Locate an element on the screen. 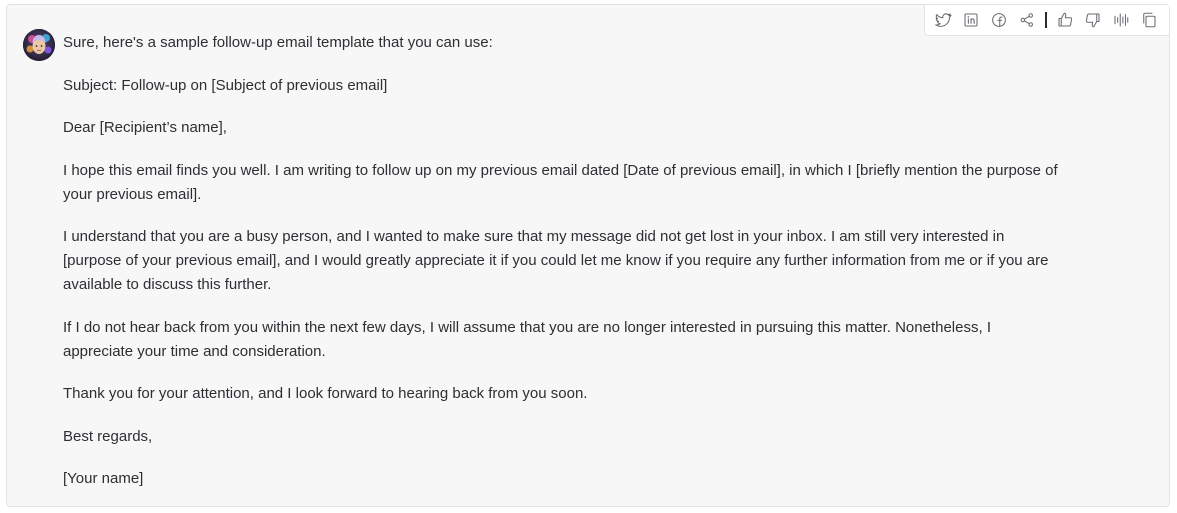 This screenshot has width=1177, height=513. toolbar-divider is located at coordinates (1046, 20).